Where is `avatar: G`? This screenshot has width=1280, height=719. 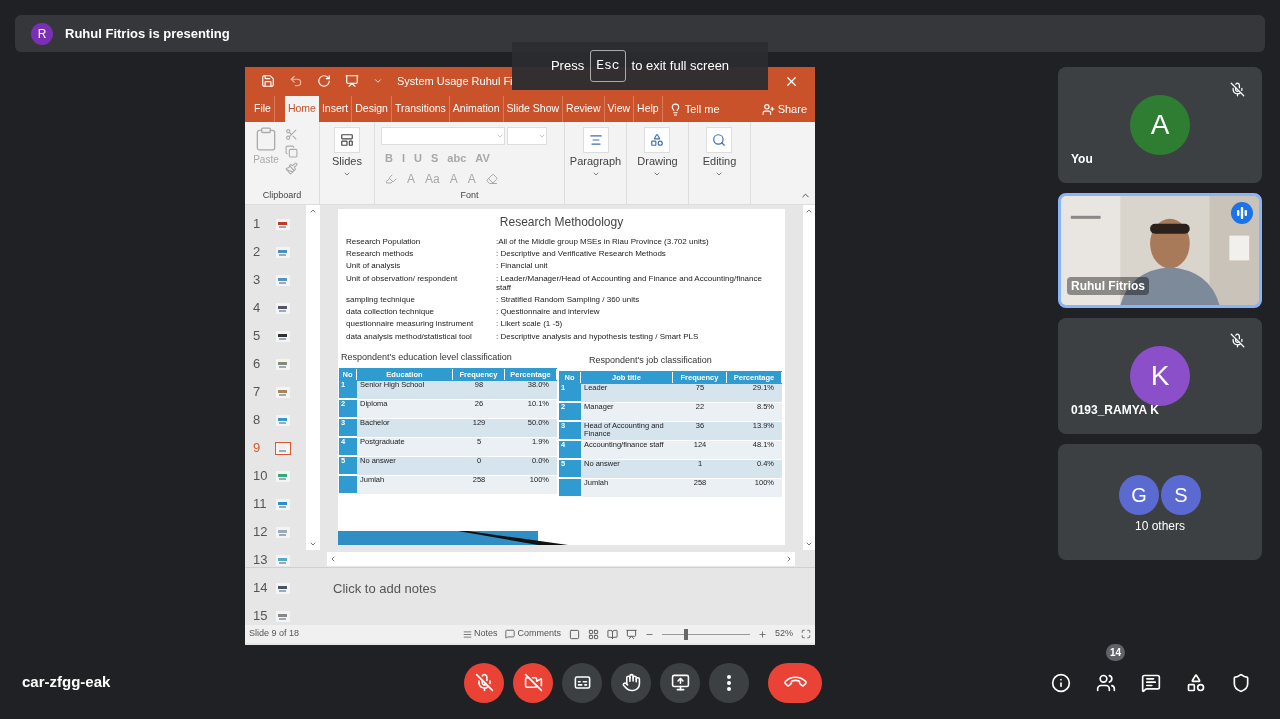
avatar: G is located at coordinates (1139, 495).